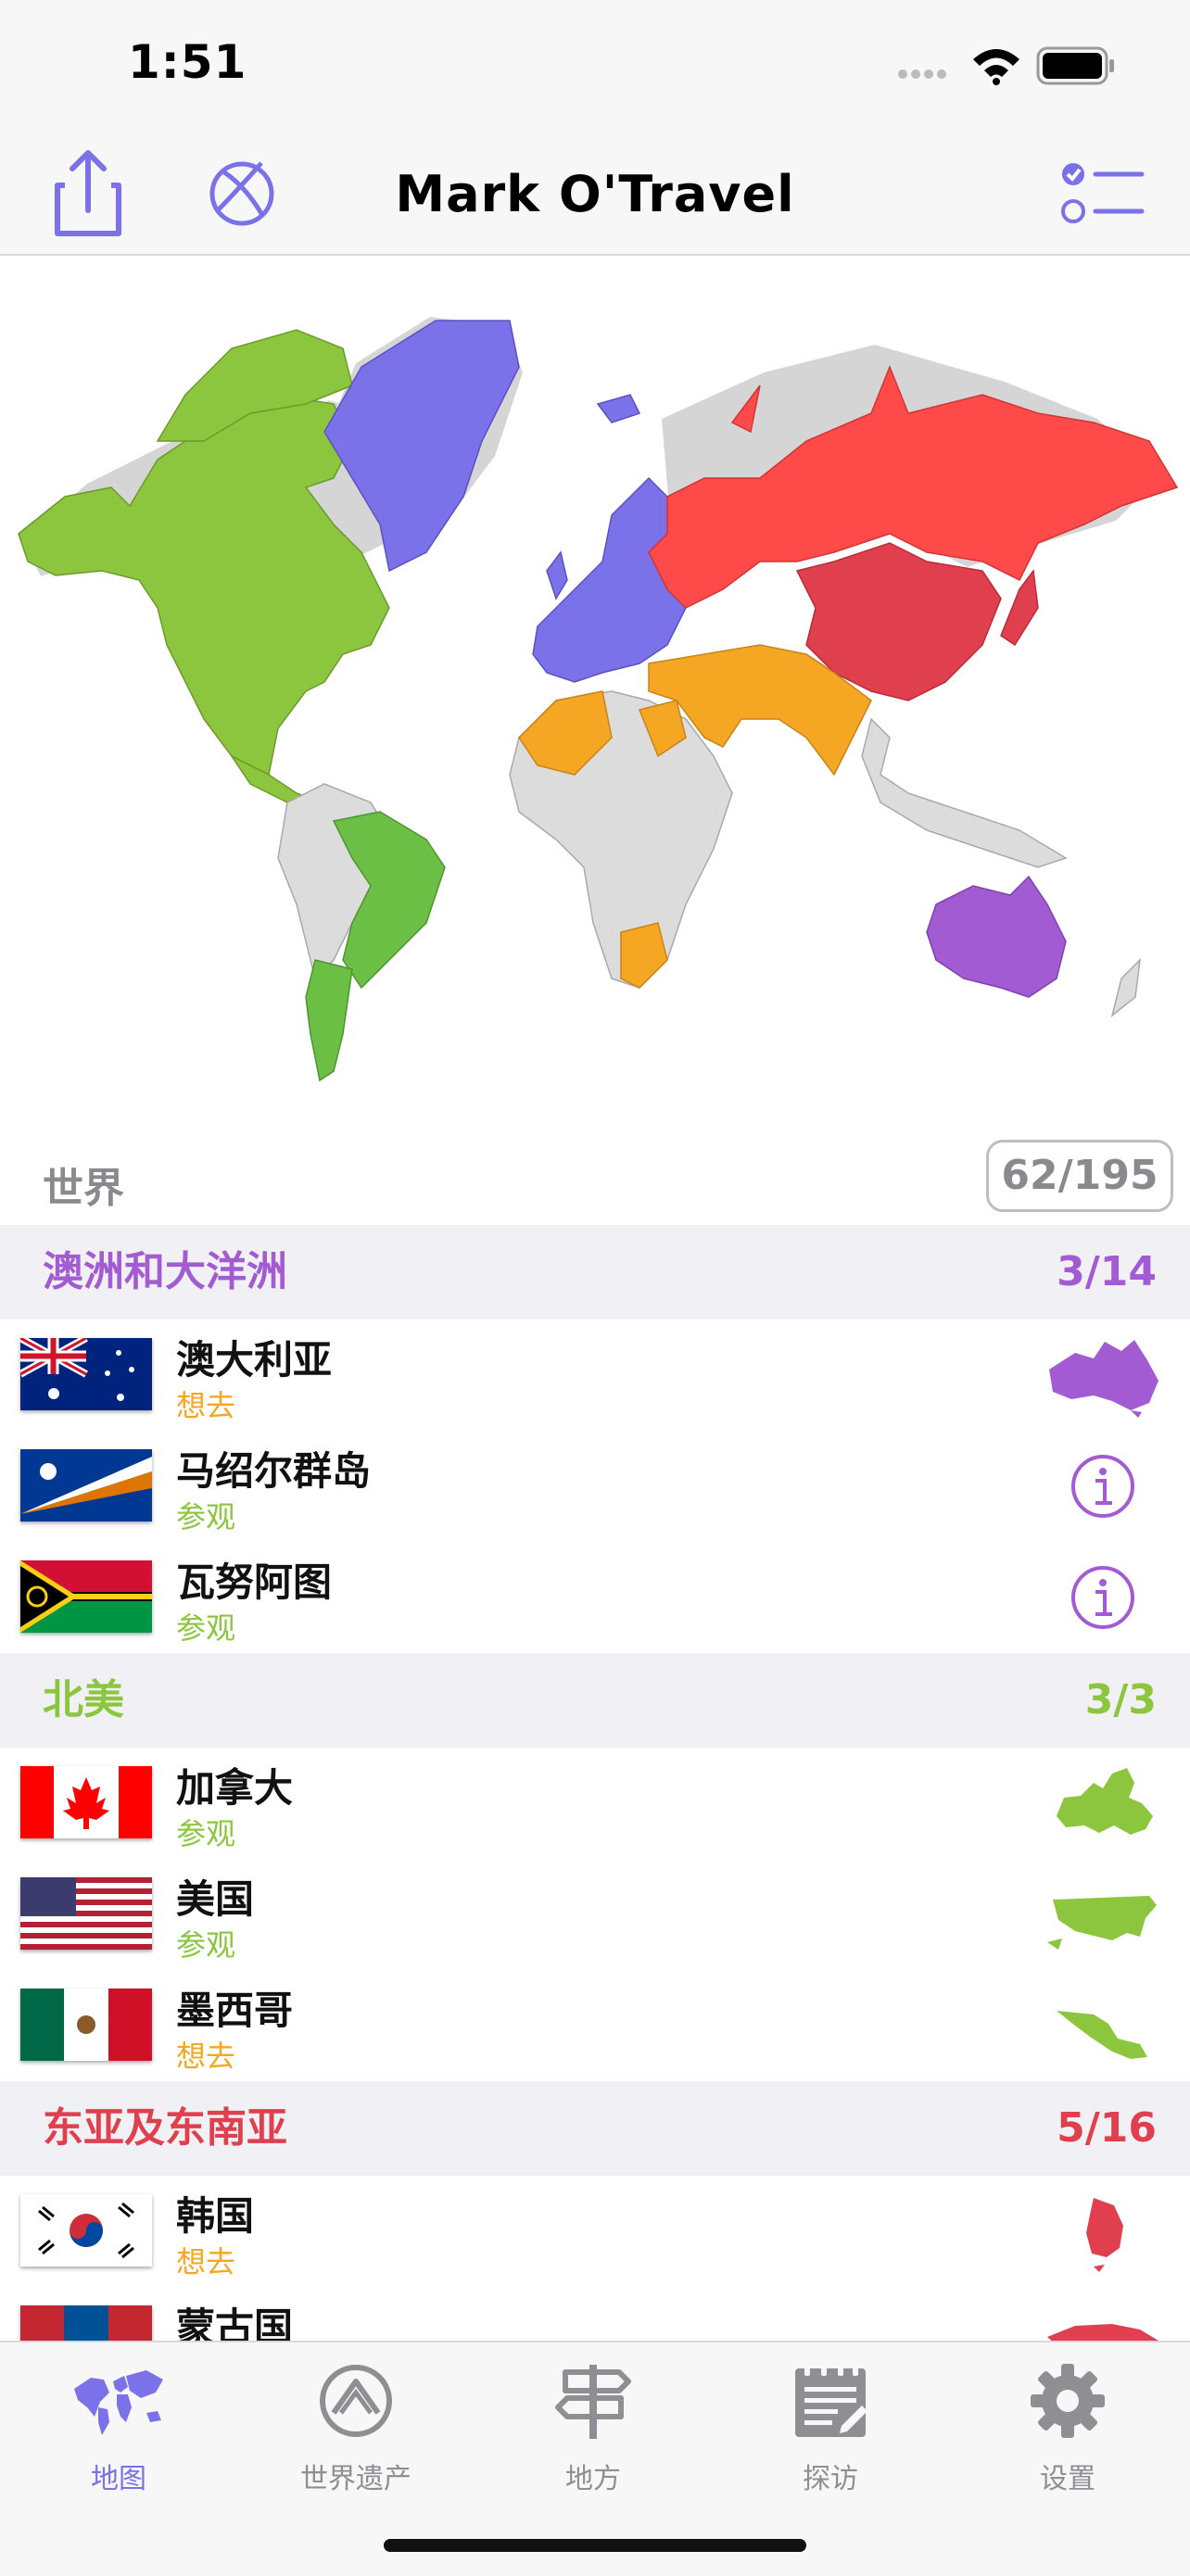 The width and height of the screenshot is (1190, 2576). What do you see at coordinates (355, 2479) in the screenshot?
I see `tab-label: 世界遗产` at bounding box center [355, 2479].